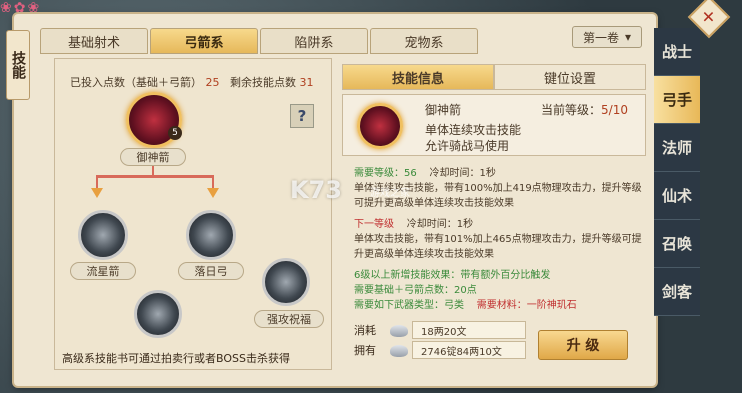  What do you see at coordinates (677, 244) in the screenshot?
I see `side-nav-summoner: 召唤` at bounding box center [677, 244].